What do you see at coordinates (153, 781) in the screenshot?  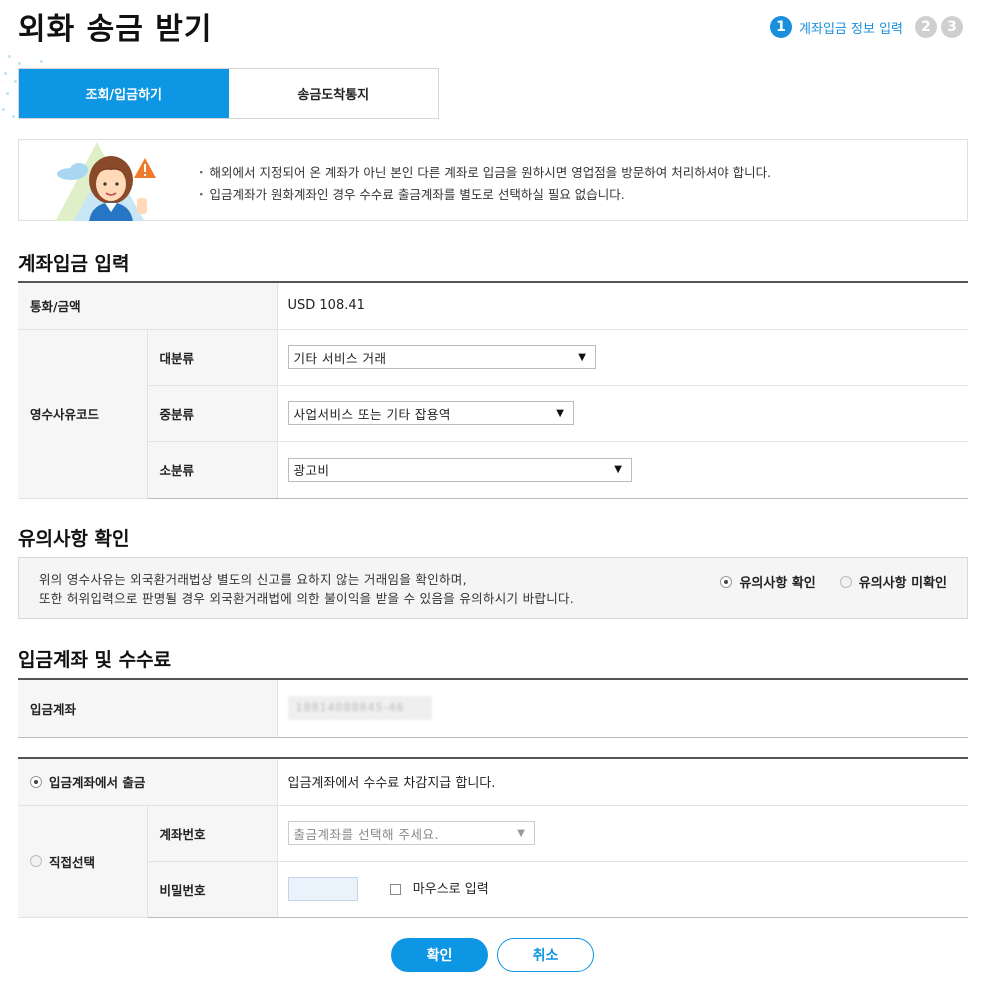 I see `fee-from-deposit-option: 입금계좌에서 출금` at bounding box center [153, 781].